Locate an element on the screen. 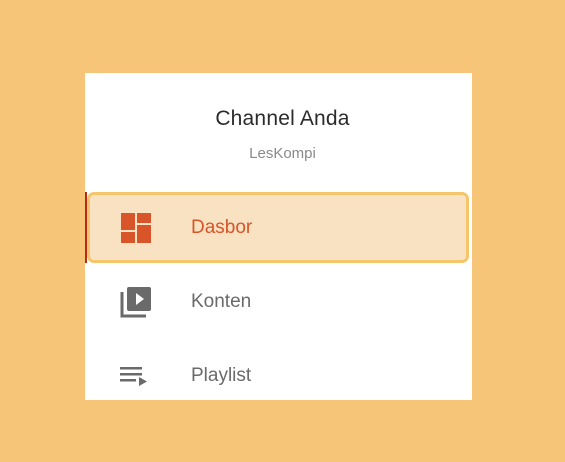 The height and width of the screenshot is (462, 565). channel-title: Channel Anda is located at coordinates (282, 118).